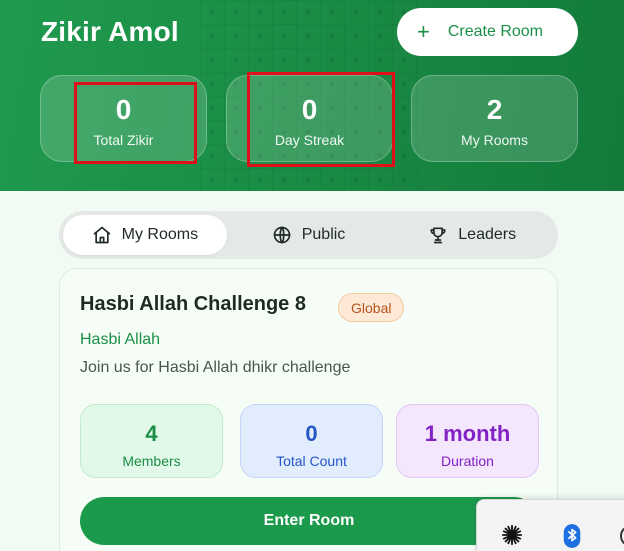 The width and height of the screenshot is (624, 551). I want to click on room-stat-total-count: 0 Total Count, so click(311, 441).